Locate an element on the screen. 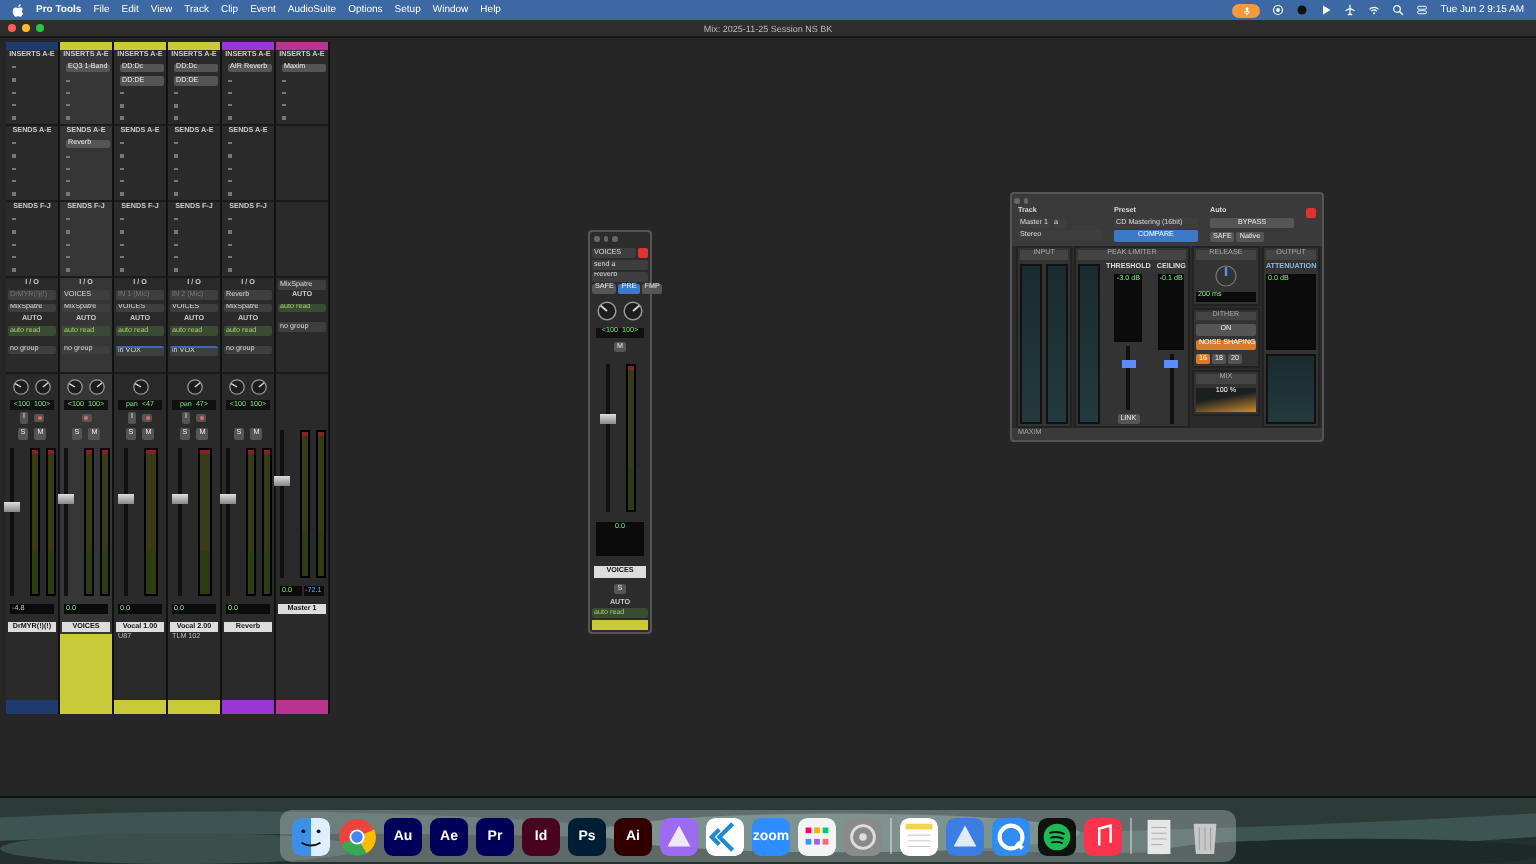 Image resolution: width=1536 pixels, height=864 pixels. strip-footer is located at coordinates (86, 667).